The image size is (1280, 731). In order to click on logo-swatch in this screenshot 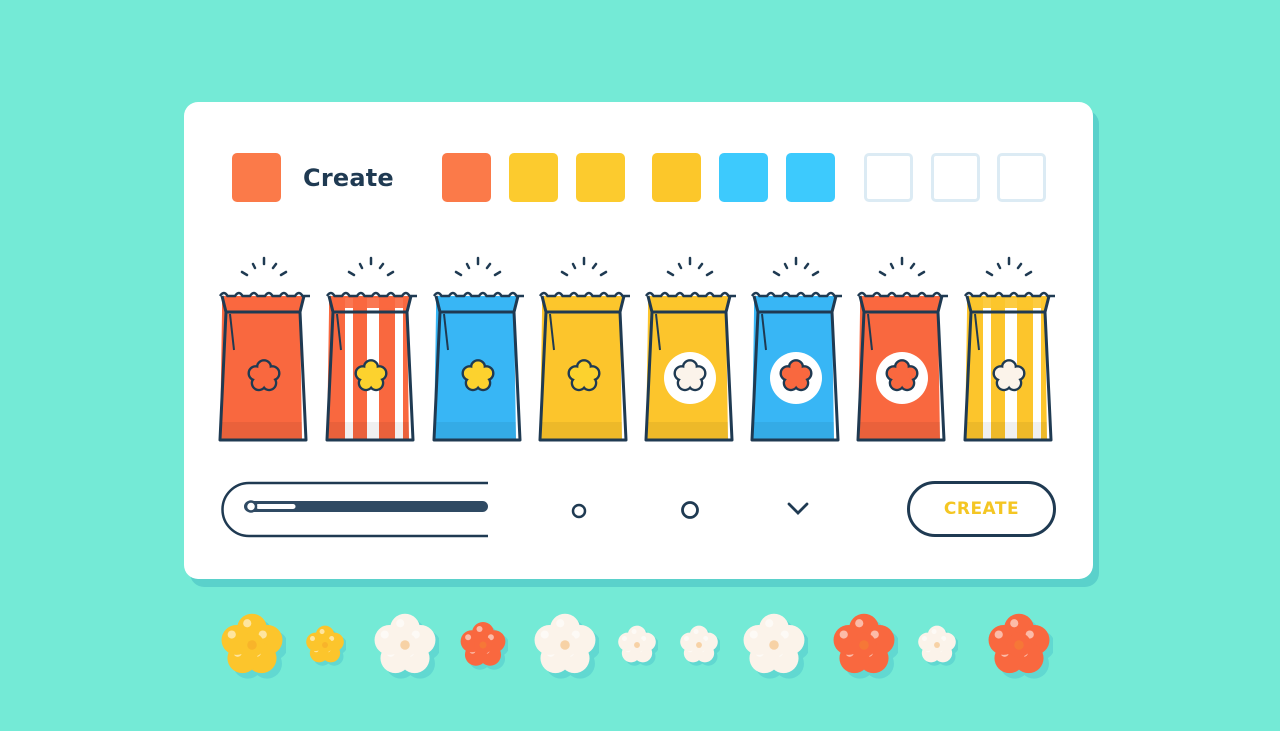, I will do `click(256, 177)`.